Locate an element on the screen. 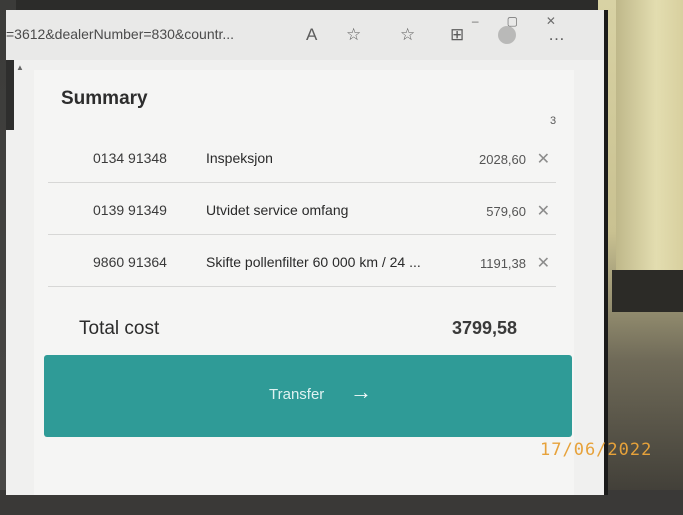  part-number: 9860 91364 is located at coordinates (130, 262).